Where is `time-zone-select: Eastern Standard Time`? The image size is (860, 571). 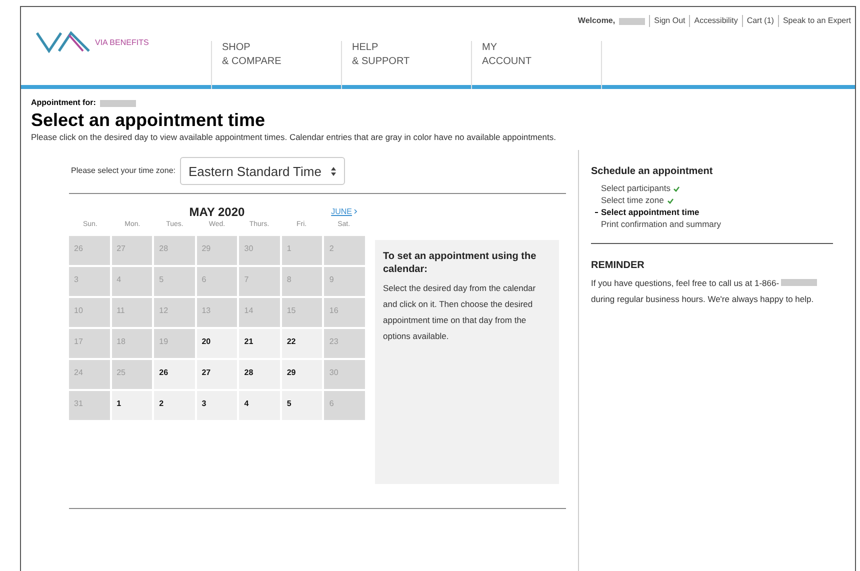 time-zone-select: Eastern Standard Time is located at coordinates (263, 171).